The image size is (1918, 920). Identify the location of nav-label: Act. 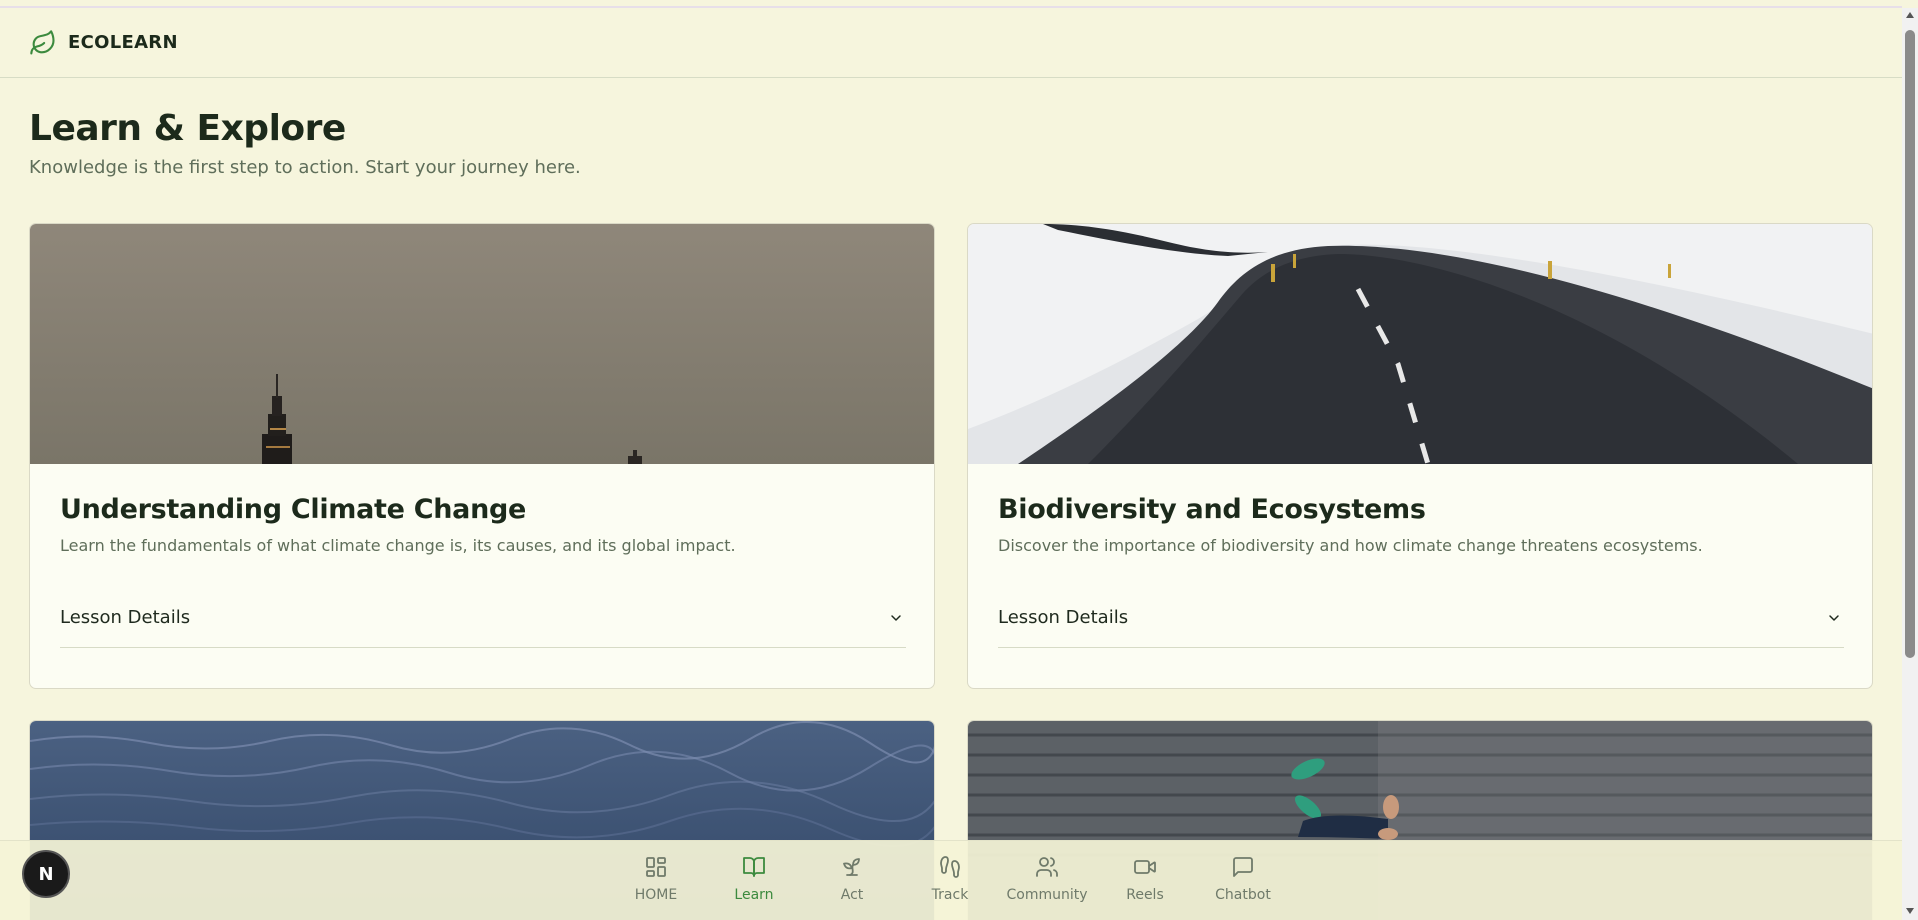
(852, 895).